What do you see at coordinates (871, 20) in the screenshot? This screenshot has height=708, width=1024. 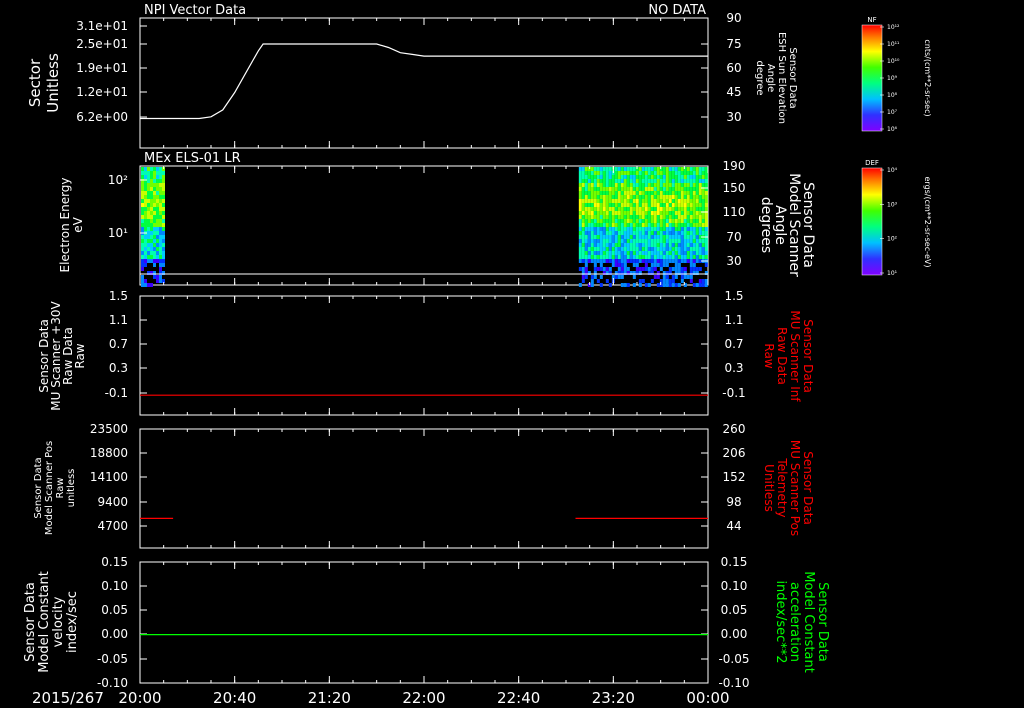 I see `colorbar-nf-name: NF` at bounding box center [871, 20].